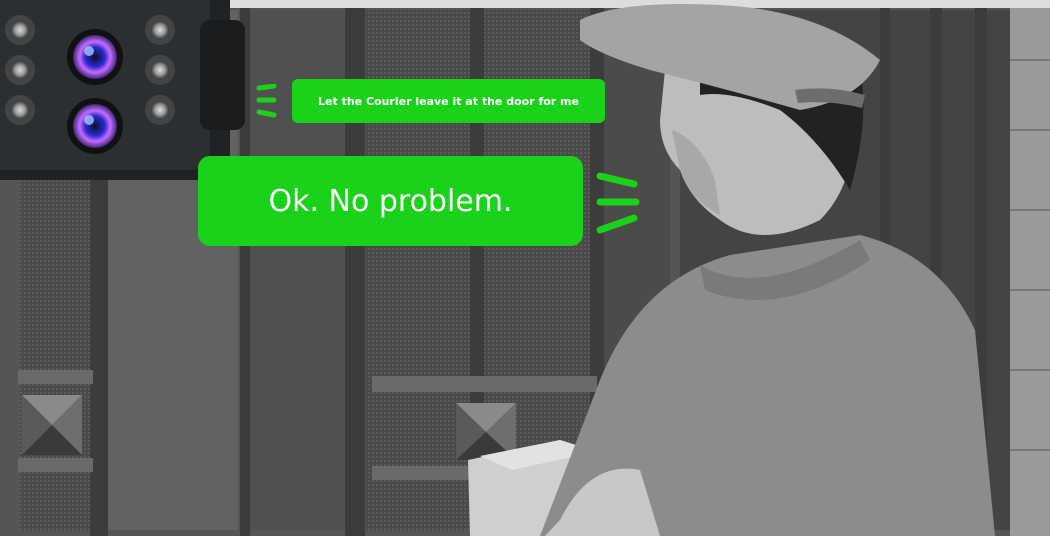  Describe the element at coordinates (122, 90) in the screenshot. I see `doorbell-camera-icon` at that location.